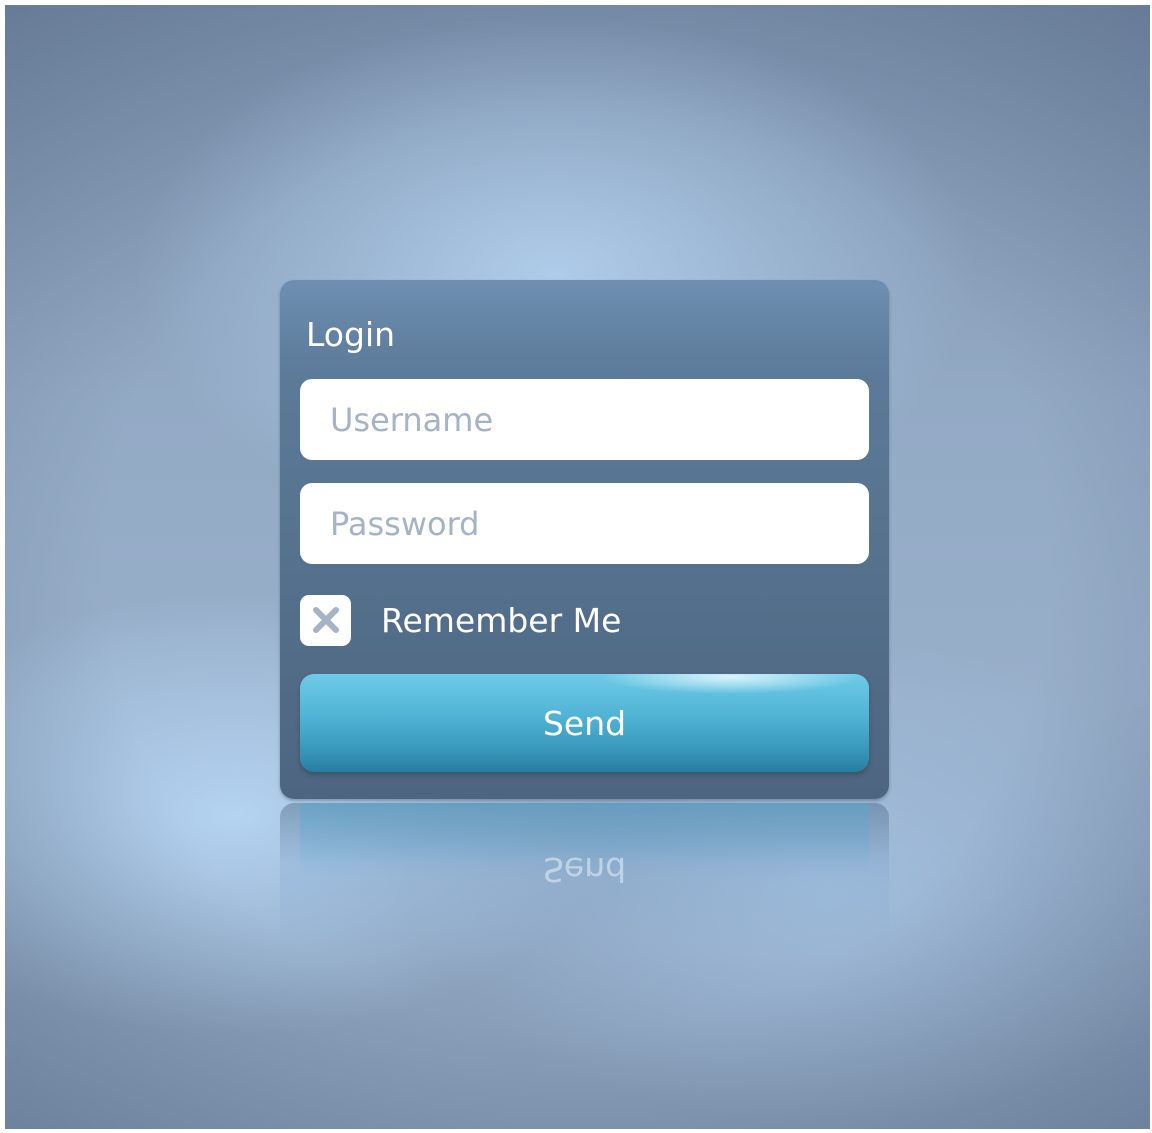 This screenshot has height=1133, width=1152. What do you see at coordinates (351, 334) in the screenshot?
I see `login-title: Login` at bounding box center [351, 334].